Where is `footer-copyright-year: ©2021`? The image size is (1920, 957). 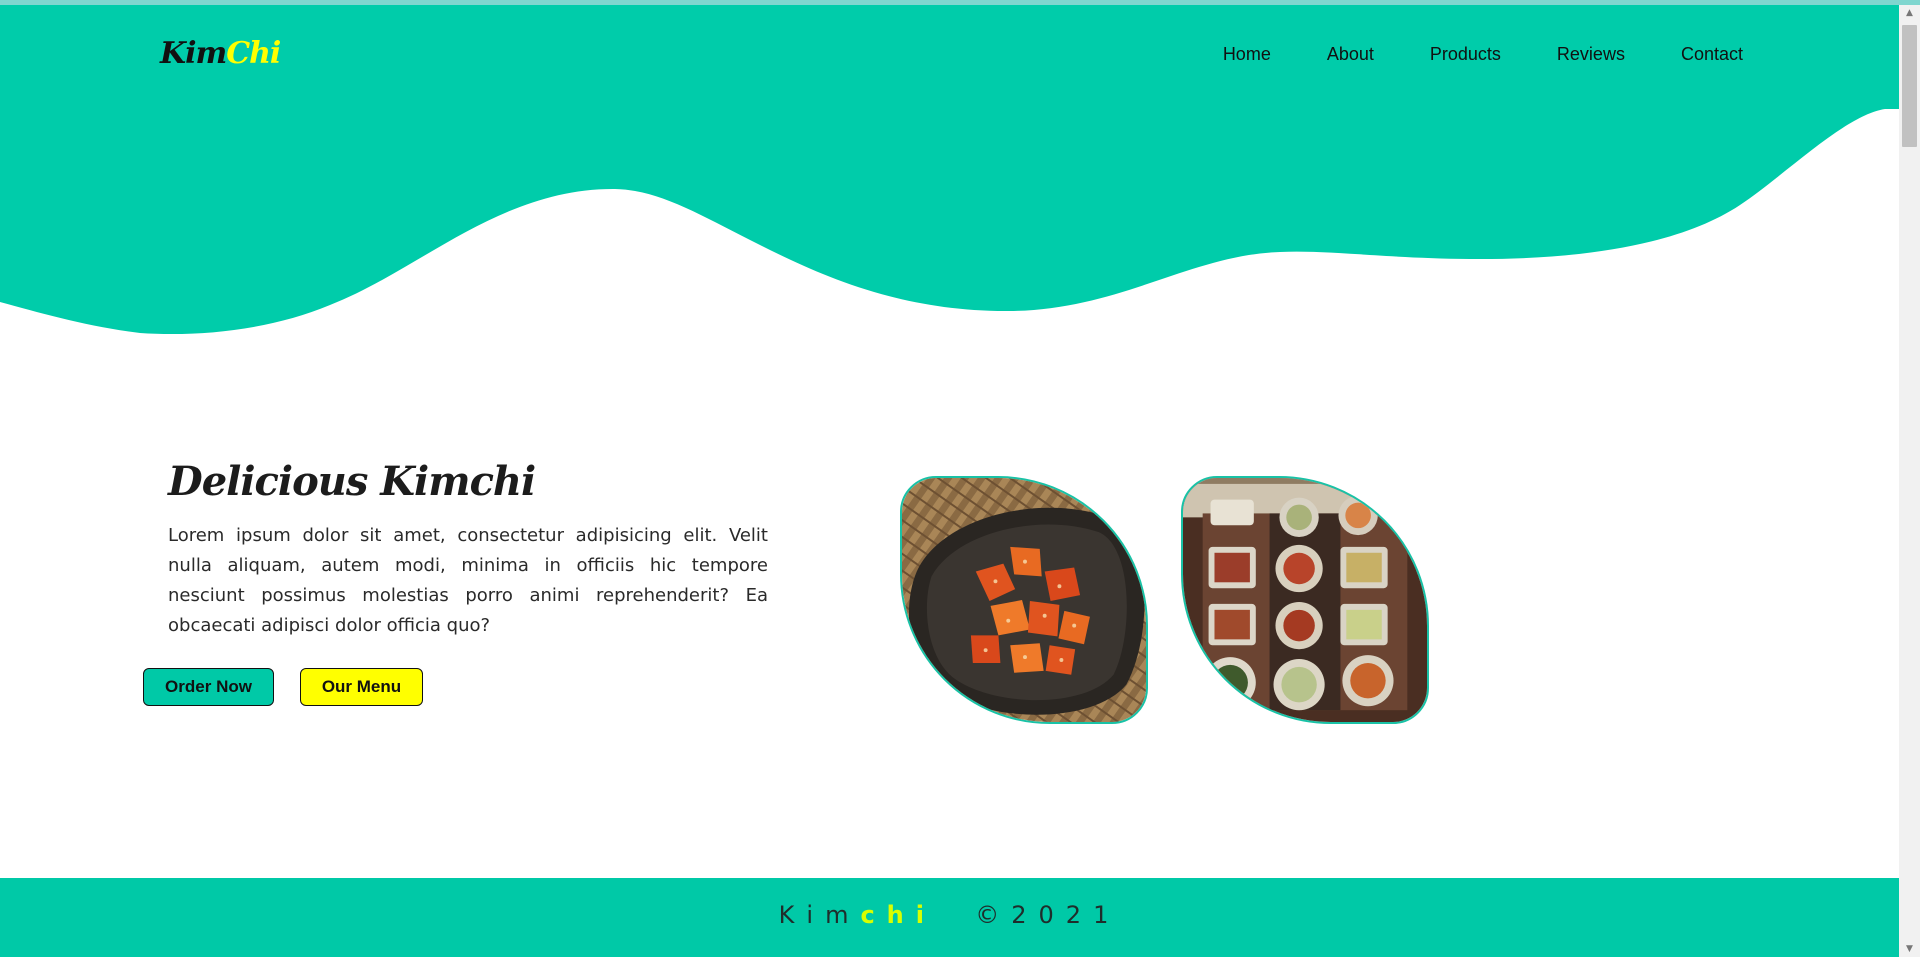
footer-copyright-year: ©2021 is located at coordinates (1048, 914).